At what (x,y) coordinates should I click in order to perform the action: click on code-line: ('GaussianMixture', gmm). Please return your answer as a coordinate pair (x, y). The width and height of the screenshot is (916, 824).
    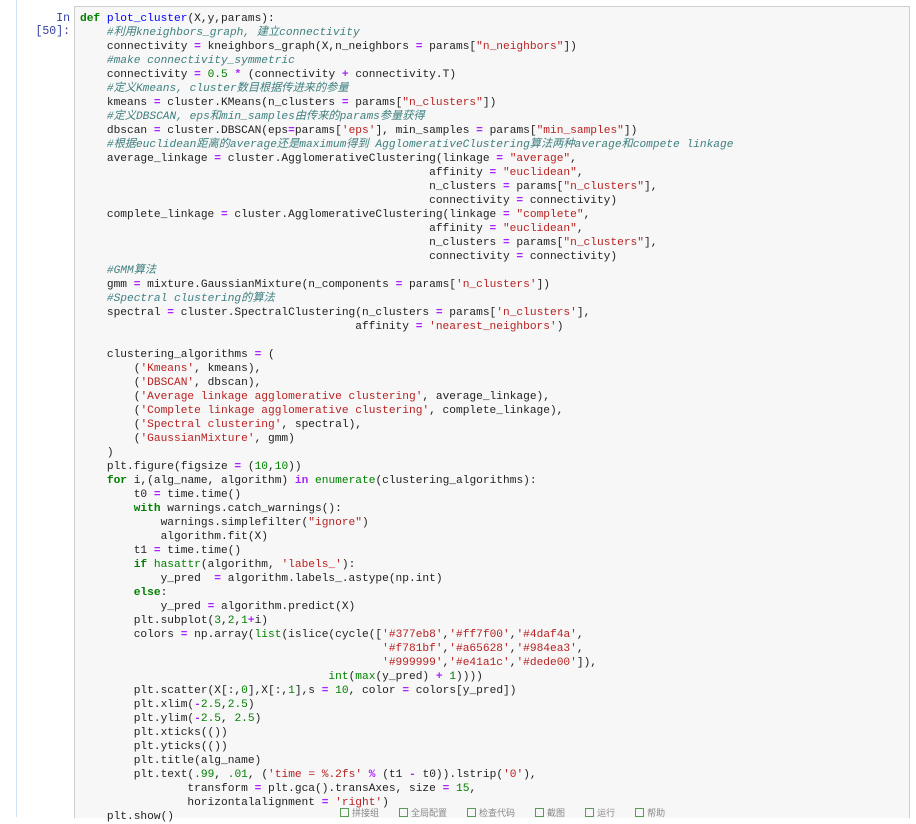
    Looking at the image, I should click on (493, 439).